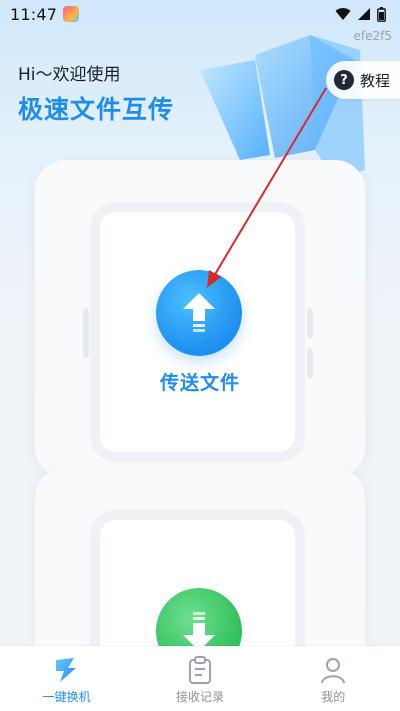 Image resolution: width=400 pixels, height=711 pixels. I want to click on upload-arrow-icon, so click(199, 312).